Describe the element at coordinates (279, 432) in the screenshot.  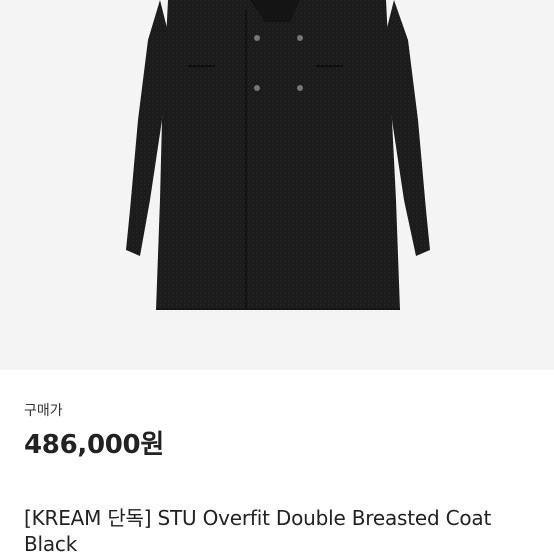
I see `price-section: 구매가 486,000원` at that location.